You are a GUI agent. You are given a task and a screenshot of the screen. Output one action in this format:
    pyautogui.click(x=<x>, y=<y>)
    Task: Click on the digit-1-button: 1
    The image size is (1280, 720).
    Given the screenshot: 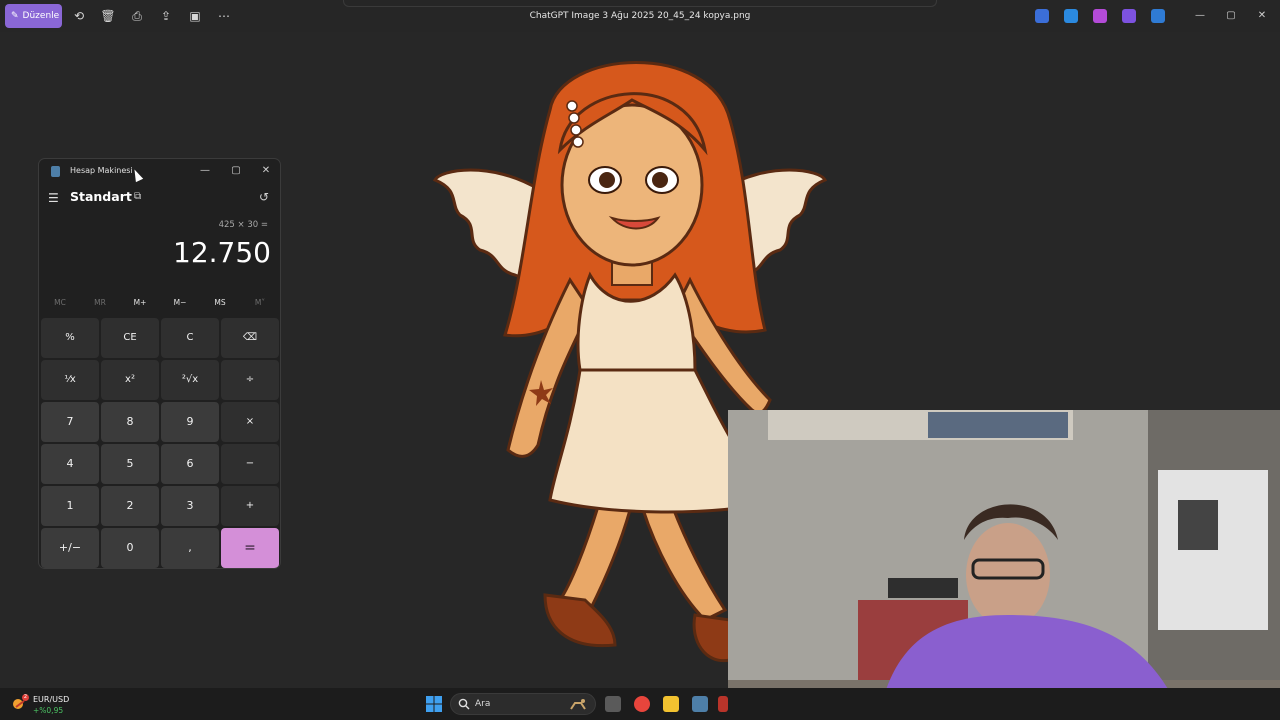 What is the action you would take?
    pyautogui.click(x=70, y=506)
    